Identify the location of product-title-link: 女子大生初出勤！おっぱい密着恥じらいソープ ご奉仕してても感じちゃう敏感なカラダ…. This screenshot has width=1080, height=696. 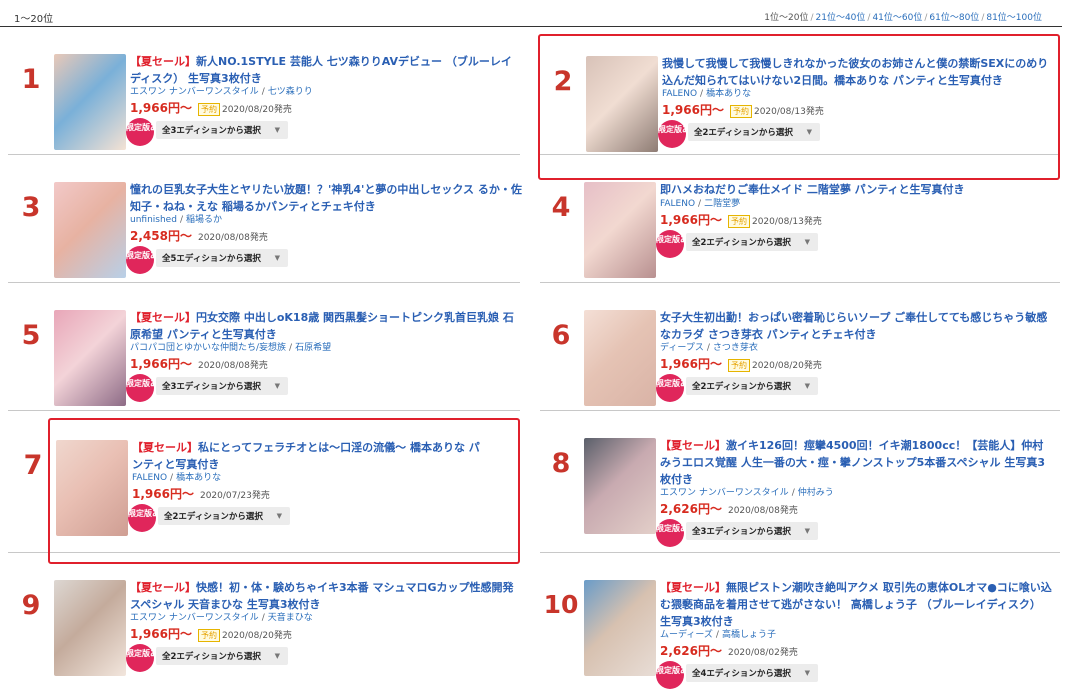
(856, 326).